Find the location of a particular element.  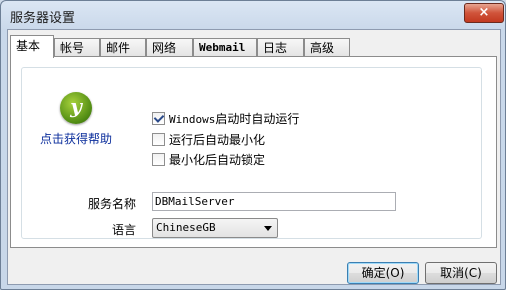

tab-mail: 邮件 is located at coordinates (123, 47).